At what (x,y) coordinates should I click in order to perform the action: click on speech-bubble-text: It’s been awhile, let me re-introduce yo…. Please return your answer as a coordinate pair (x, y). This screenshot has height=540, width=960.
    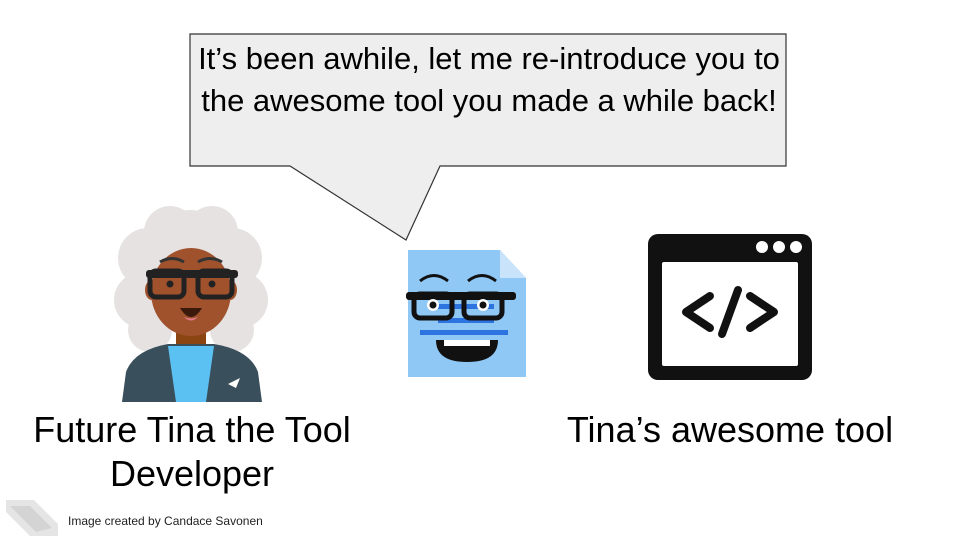
    Looking at the image, I should click on (489, 79).